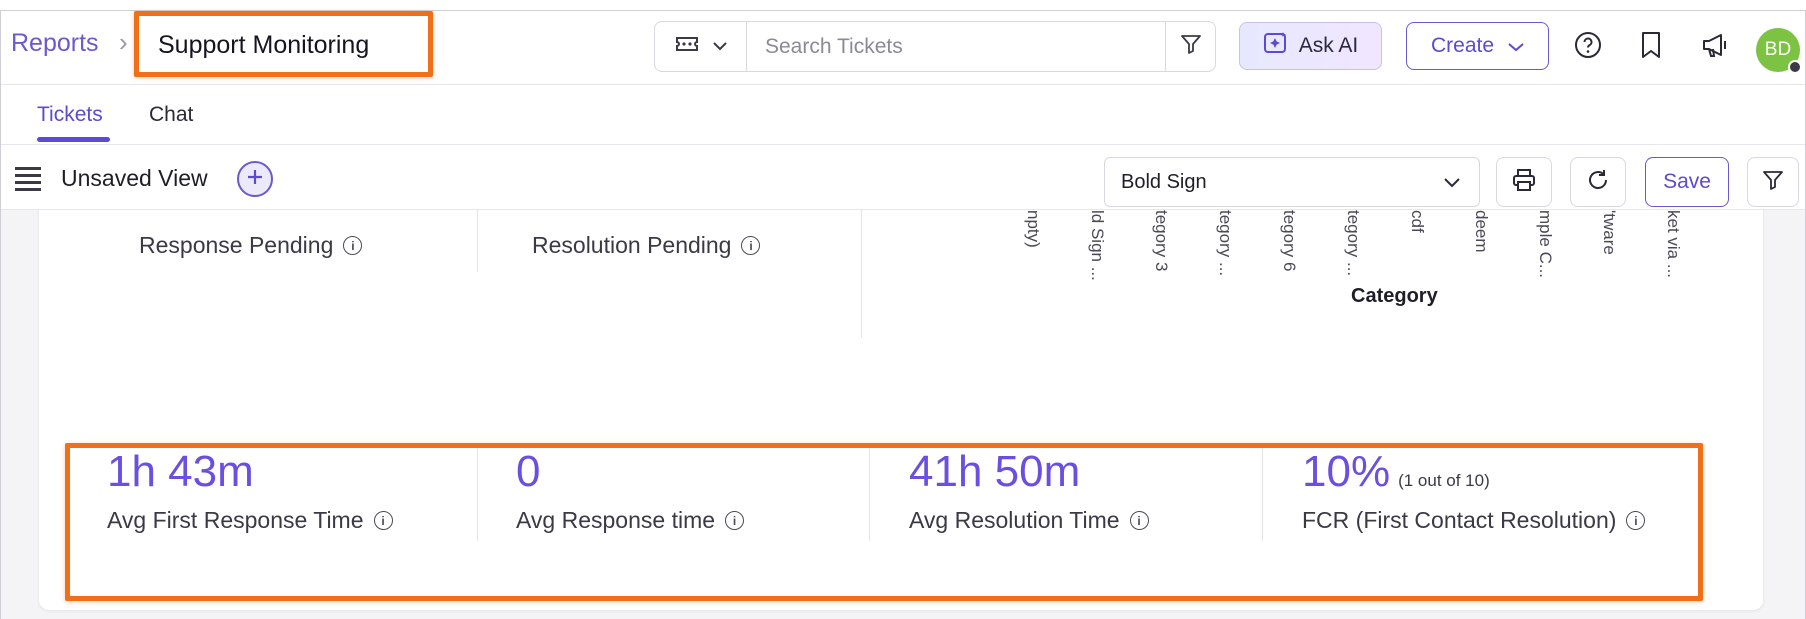 The width and height of the screenshot is (1806, 619). I want to click on view-filter-button, so click(1773, 182).